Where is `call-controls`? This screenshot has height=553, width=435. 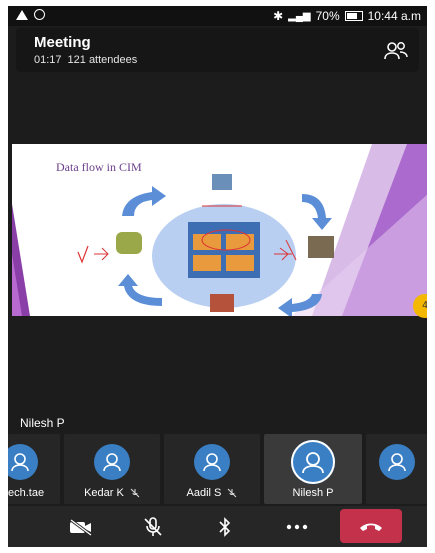 call-controls is located at coordinates (217, 526).